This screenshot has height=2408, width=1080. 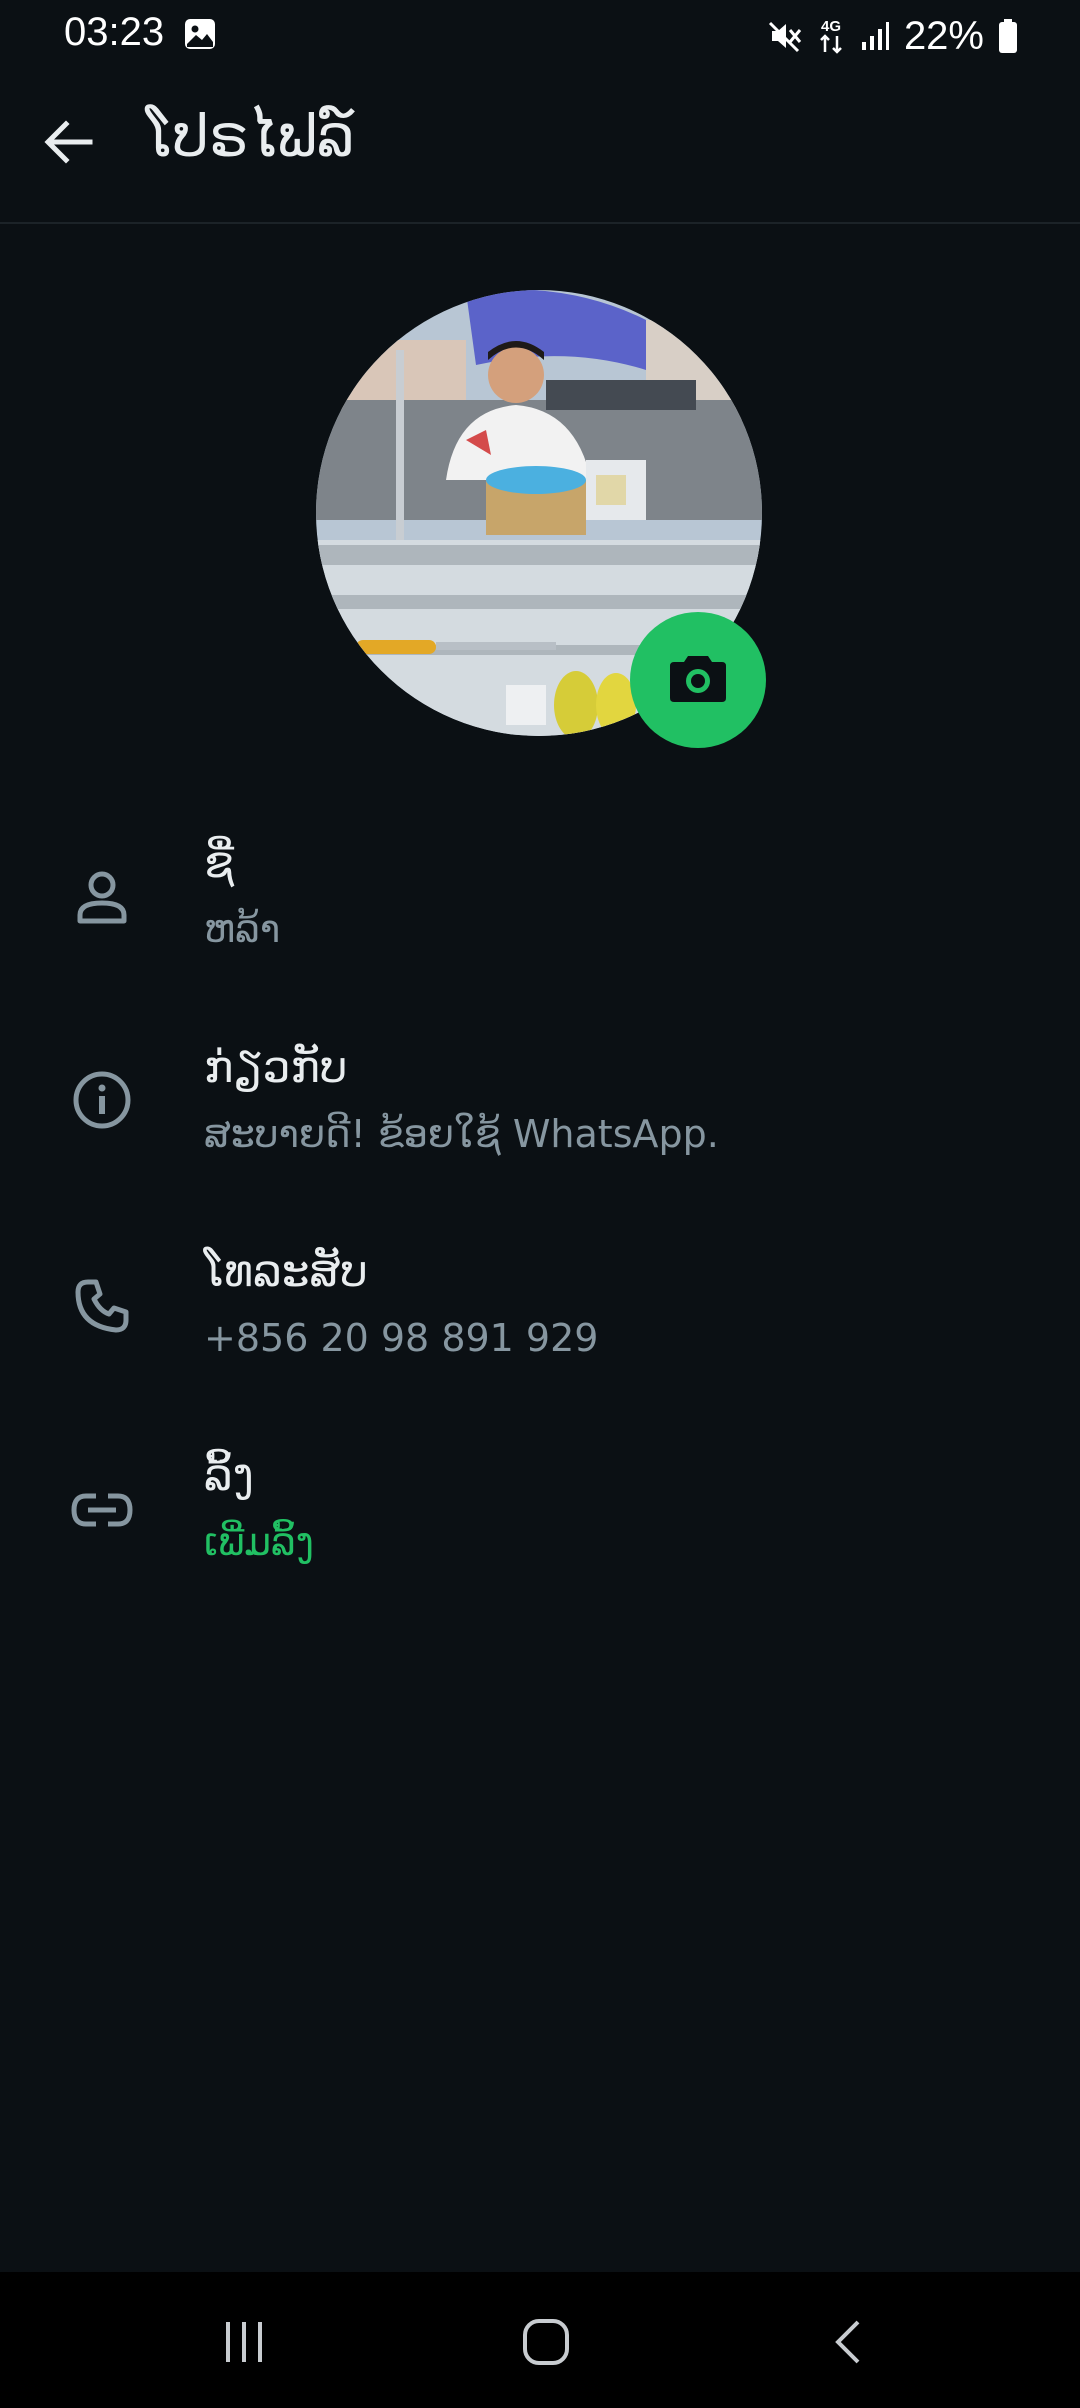 I want to click on app-bar: ໂປຣໄຟລ໌, so click(x=540, y=148).